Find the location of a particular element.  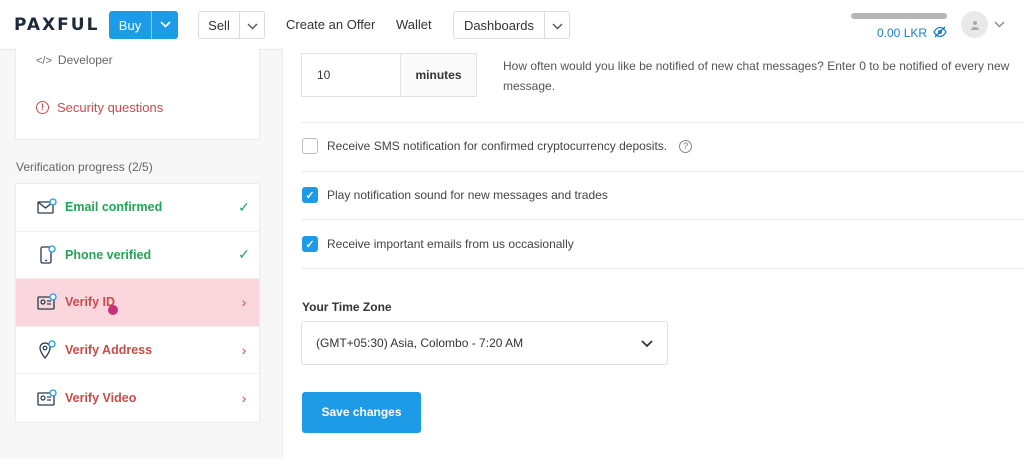

checkbox is located at coordinates (310, 146).